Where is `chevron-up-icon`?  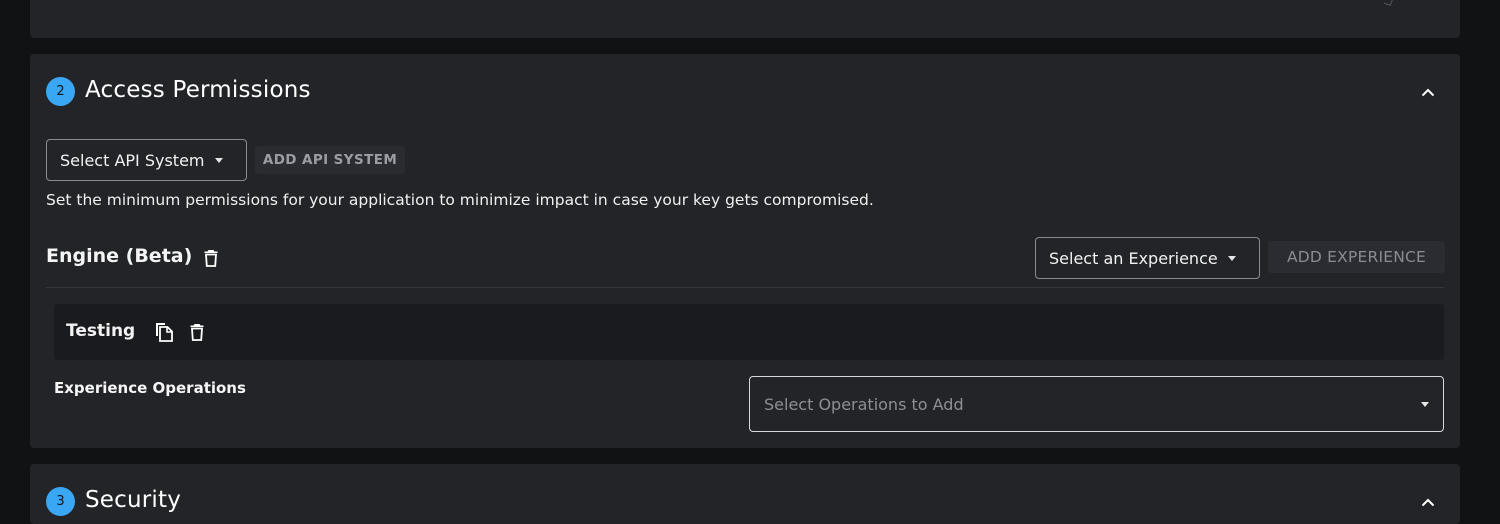 chevron-up-icon is located at coordinates (1428, 92).